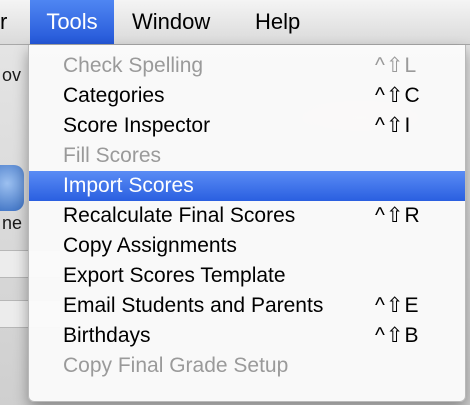 The width and height of the screenshot is (470, 405). I want to click on menu-item-shortcut: ^⇧B, so click(397, 335).